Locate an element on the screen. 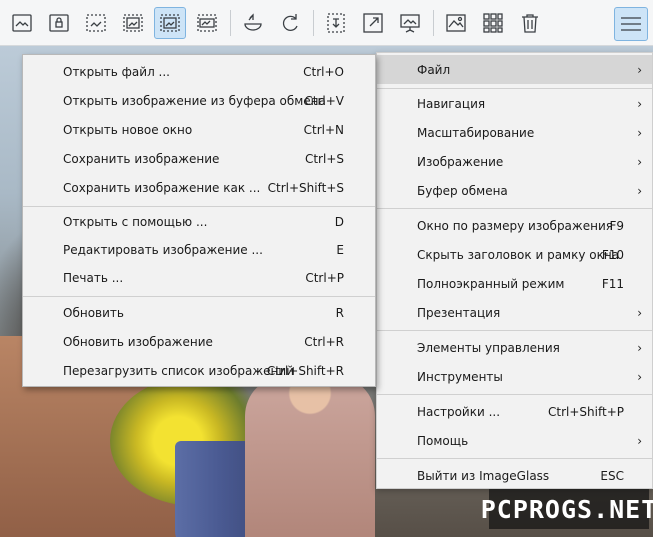 This screenshot has width=653, height=537. menu-item-controls: Элементы управления › is located at coordinates (514, 347).